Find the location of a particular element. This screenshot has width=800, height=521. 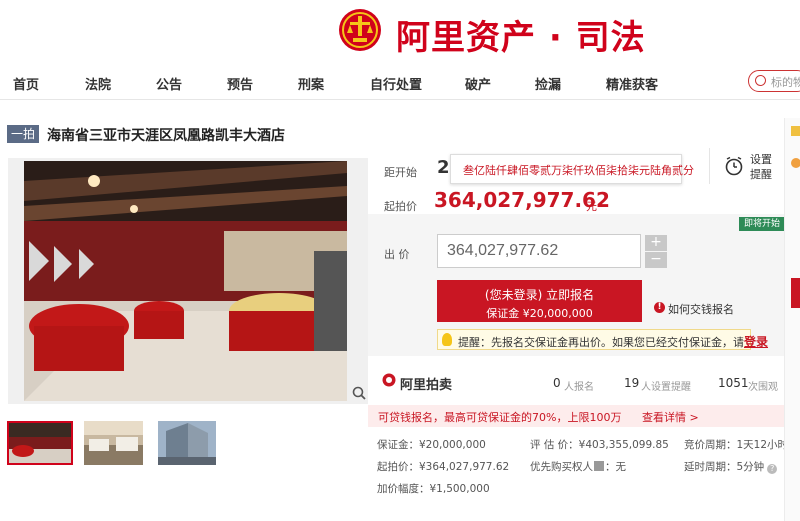

priority-buyer-detail: 优先购买权人 ：无 is located at coordinates (578, 466).